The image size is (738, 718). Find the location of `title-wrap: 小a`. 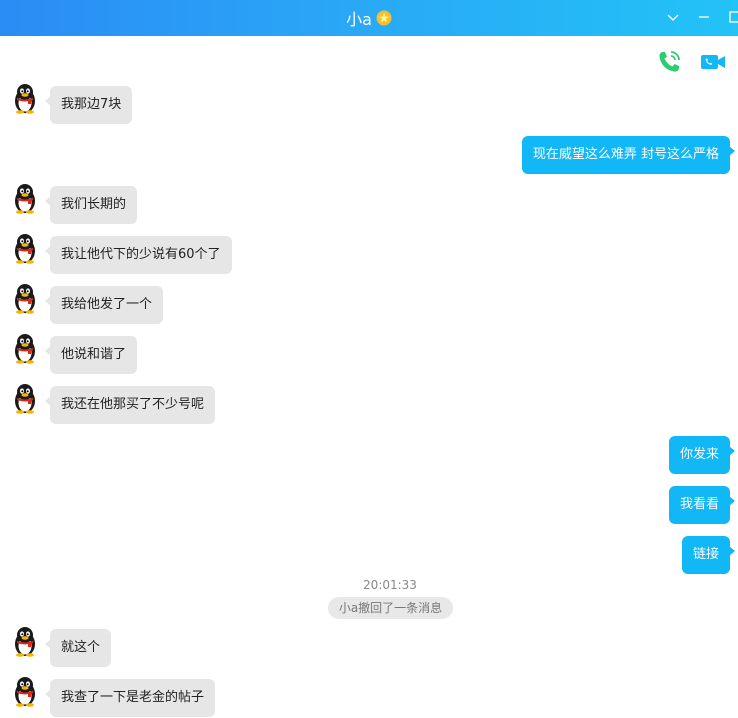

title-wrap: 小a is located at coordinates (369, 18).